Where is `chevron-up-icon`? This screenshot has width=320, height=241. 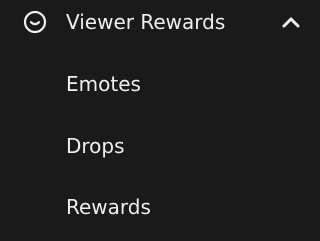
chevron-up-icon is located at coordinates (291, 22).